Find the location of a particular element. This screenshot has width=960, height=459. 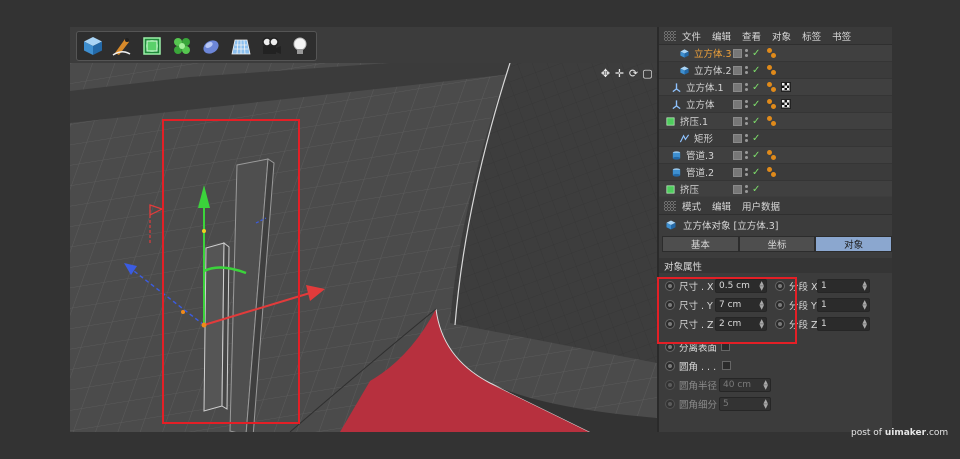

light-bulb-icon is located at coordinates (300, 46).